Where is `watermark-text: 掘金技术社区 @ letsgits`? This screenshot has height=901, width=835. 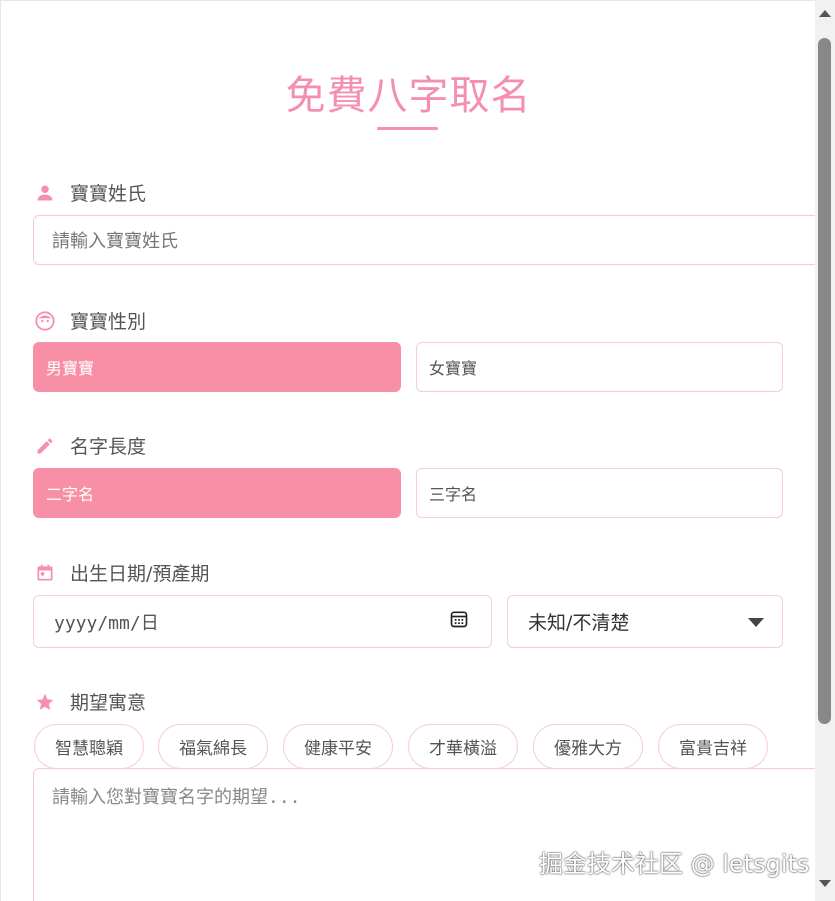
watermark-text: 掘金技术社区 @ letsgits is located at coordinates (674, 864).